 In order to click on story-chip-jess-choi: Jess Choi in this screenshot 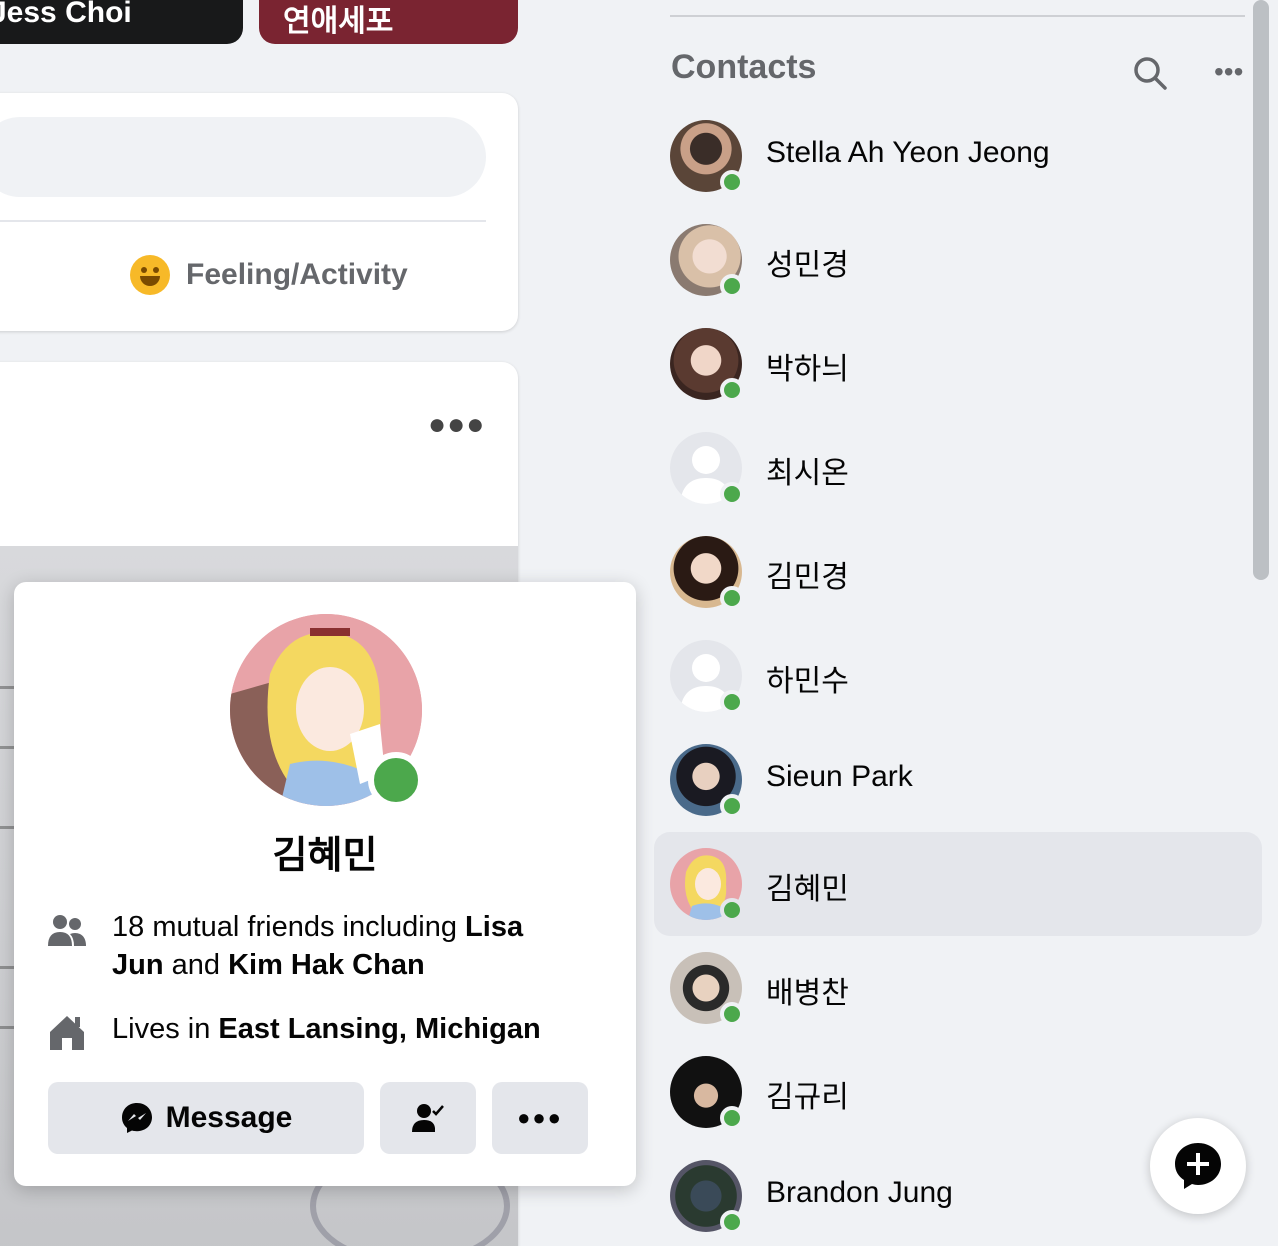, I will do `click(121, 22)`.